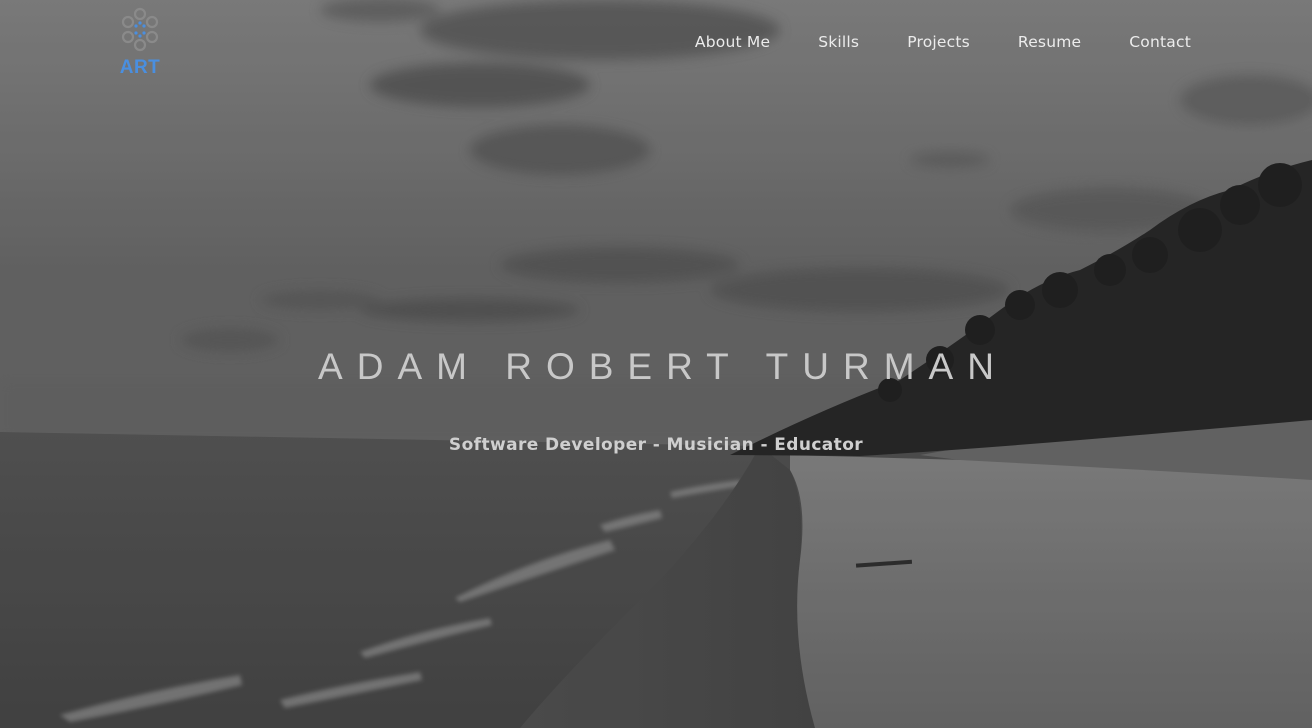 This screenshot has height=728, width=1312. I want to click on site-logo: ART, so click(140, 44).